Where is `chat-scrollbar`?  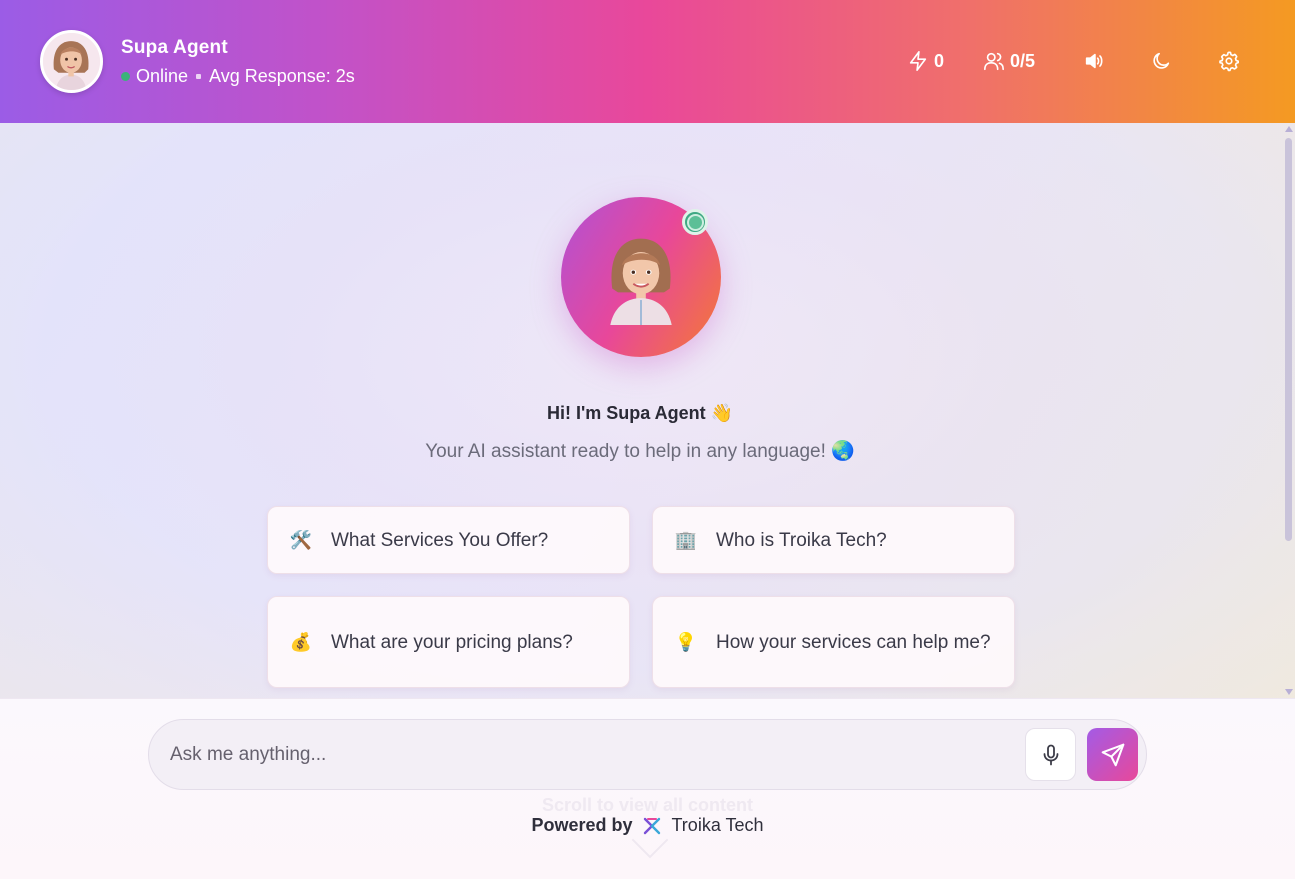 chat-scrollbar is located at coordinates (1289, 410).